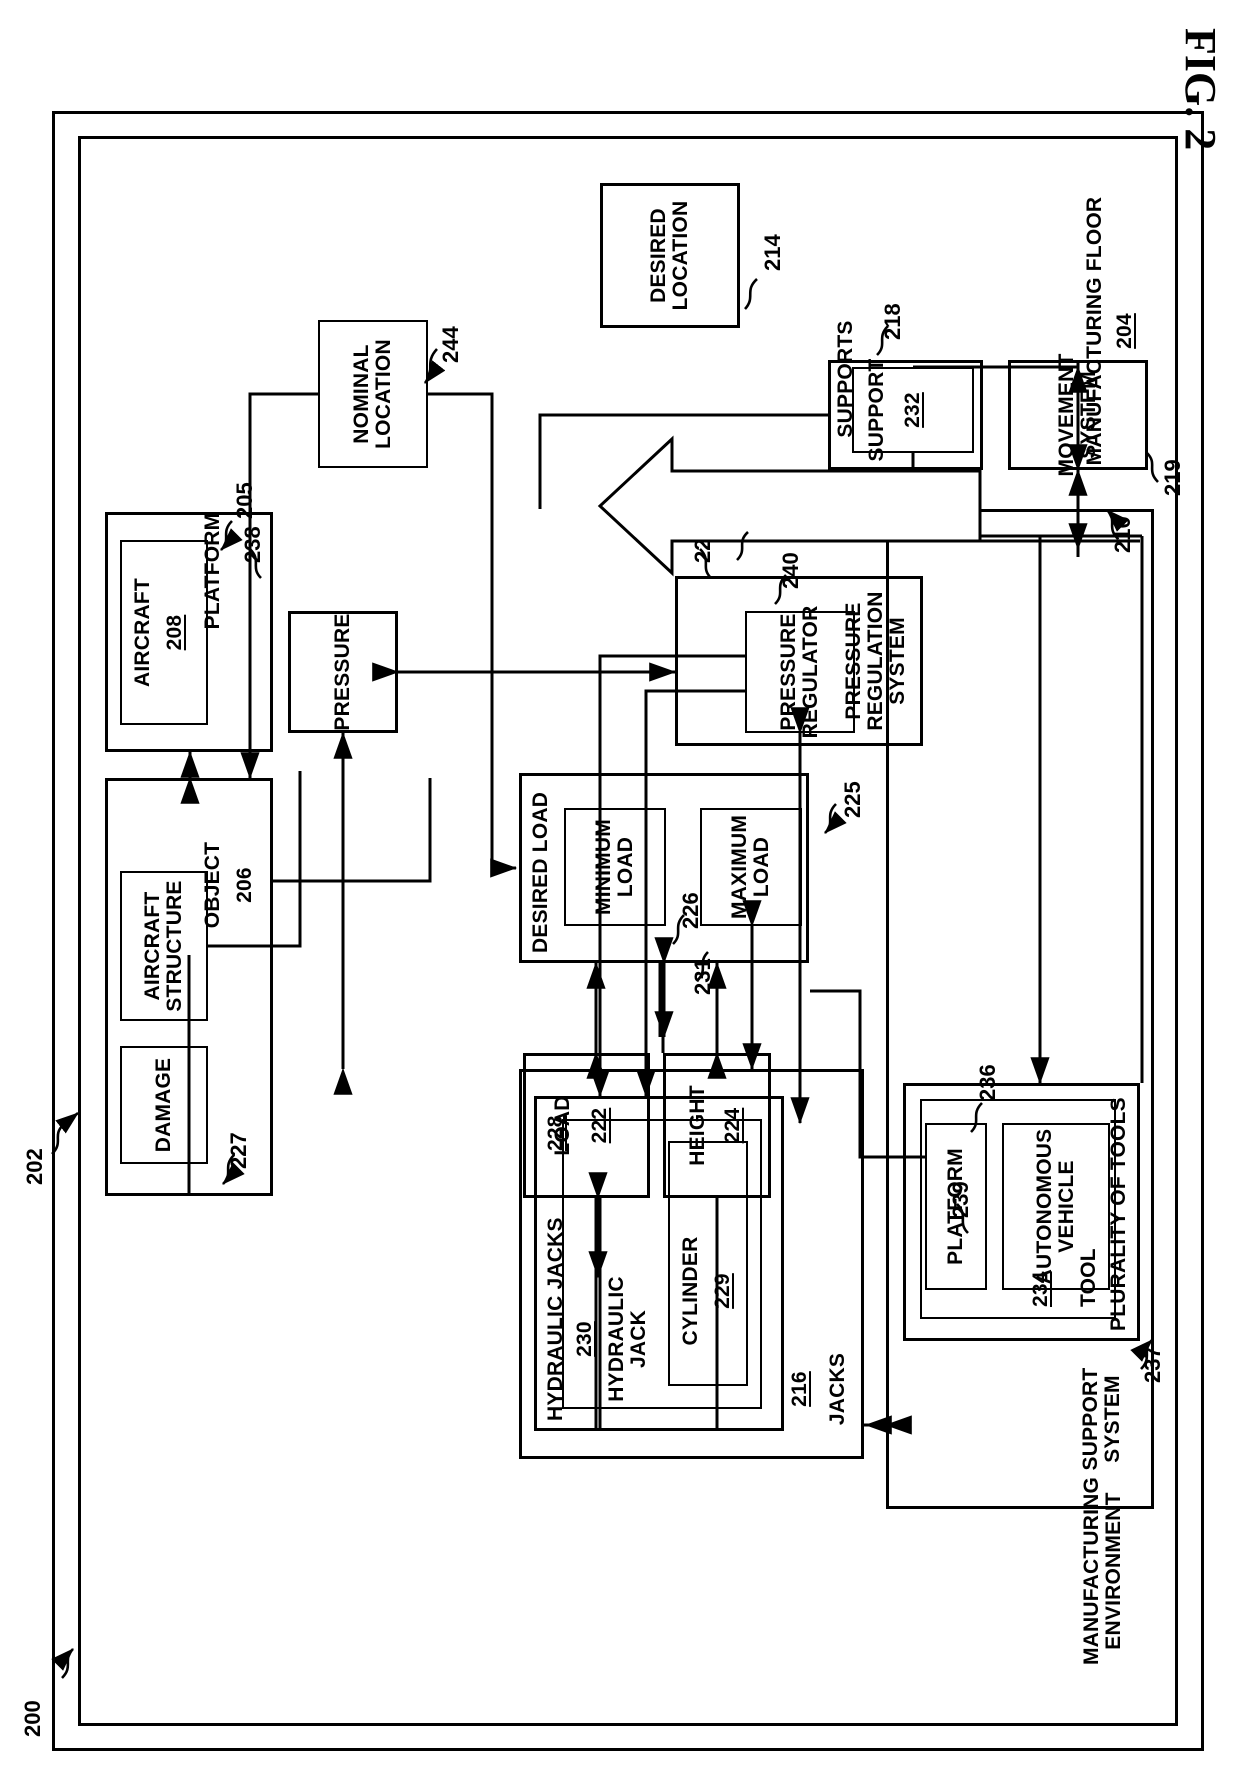 The height and width of the screenshot is (1781, 1240). I want to click on nominal-location-ref: 244, so click(450, 344).